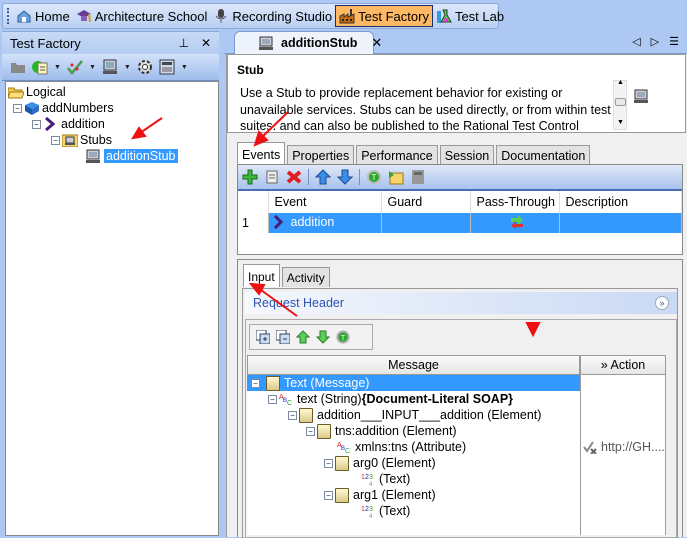 The image size is (687, 538). I want to click on message-node: − arg0 (Element), so click(380, 463).